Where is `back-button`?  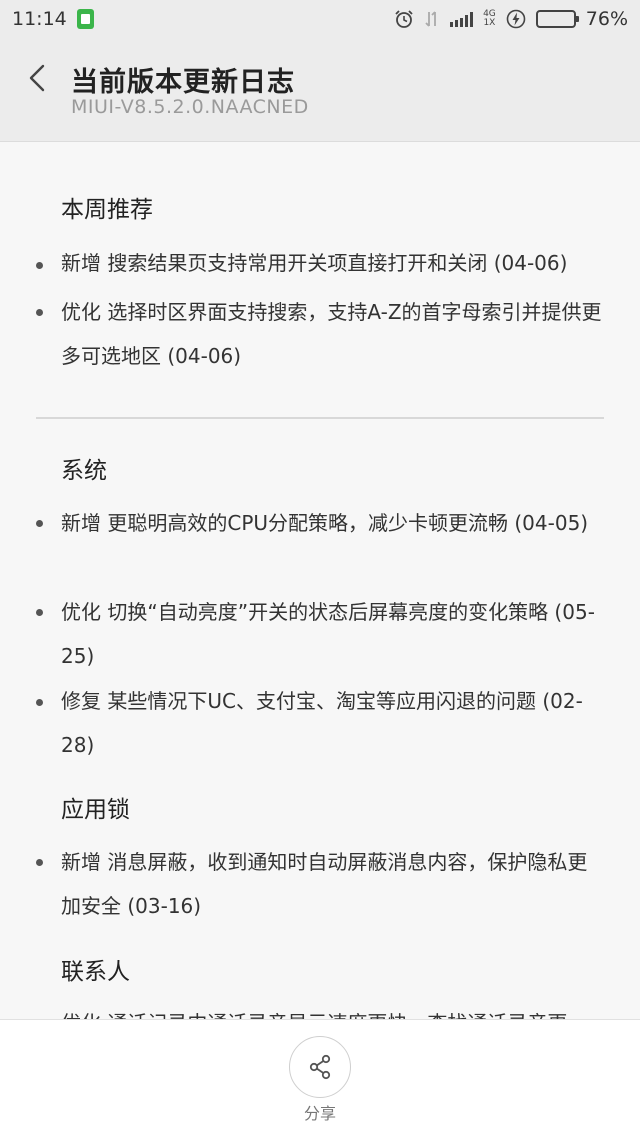
back-button is located at coordinates (37, 78).